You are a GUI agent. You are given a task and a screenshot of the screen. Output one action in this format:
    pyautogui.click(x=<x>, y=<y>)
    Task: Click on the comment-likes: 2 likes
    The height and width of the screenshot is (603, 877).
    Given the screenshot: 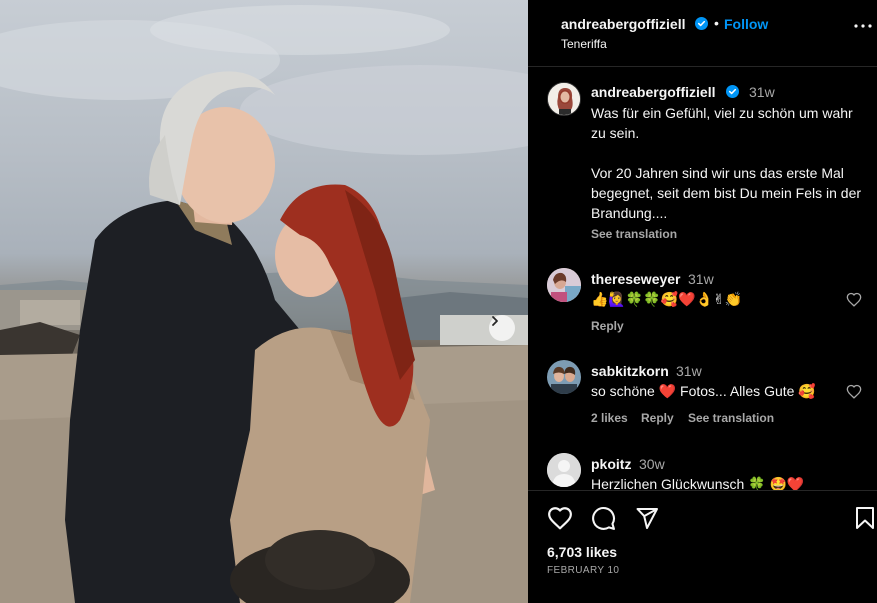 What is the action you would take?
    pyautogui.click(x=609, y=418)
    